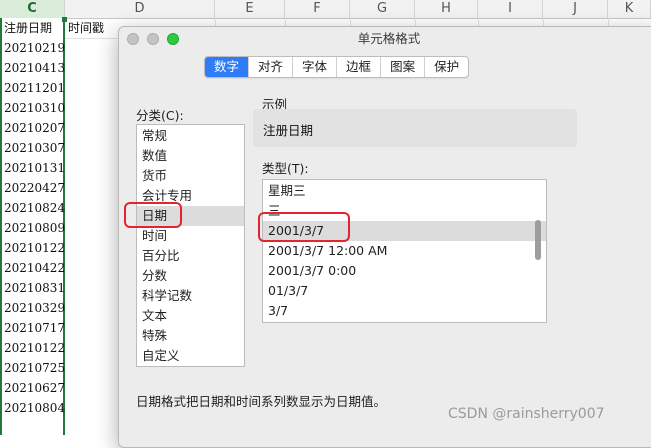 This screenshot has width=651, height=448. What do you see at coordinates (34, 268) in the screenshot?
I see `date-cell: 20210422` at bounding box center [34, 268].